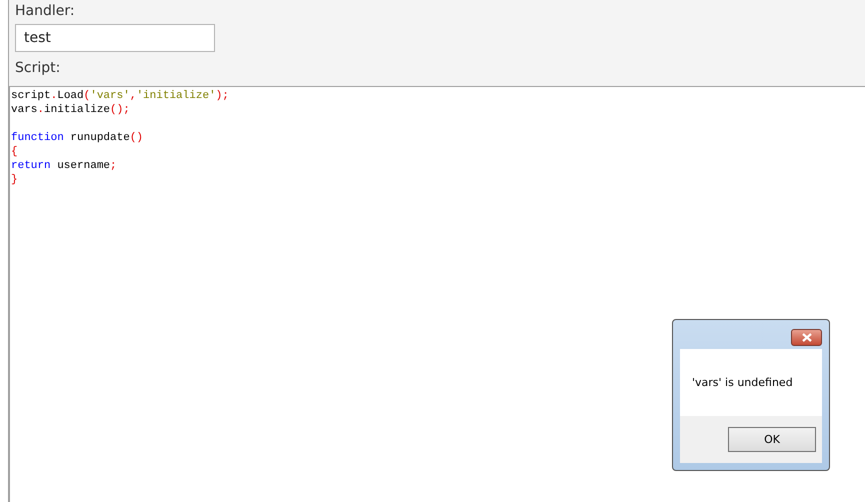 This screenshot has height=502, width=865. Describe the element at coordinates (115, 38) in the screenshot. I see `handler-field: test` at that location.